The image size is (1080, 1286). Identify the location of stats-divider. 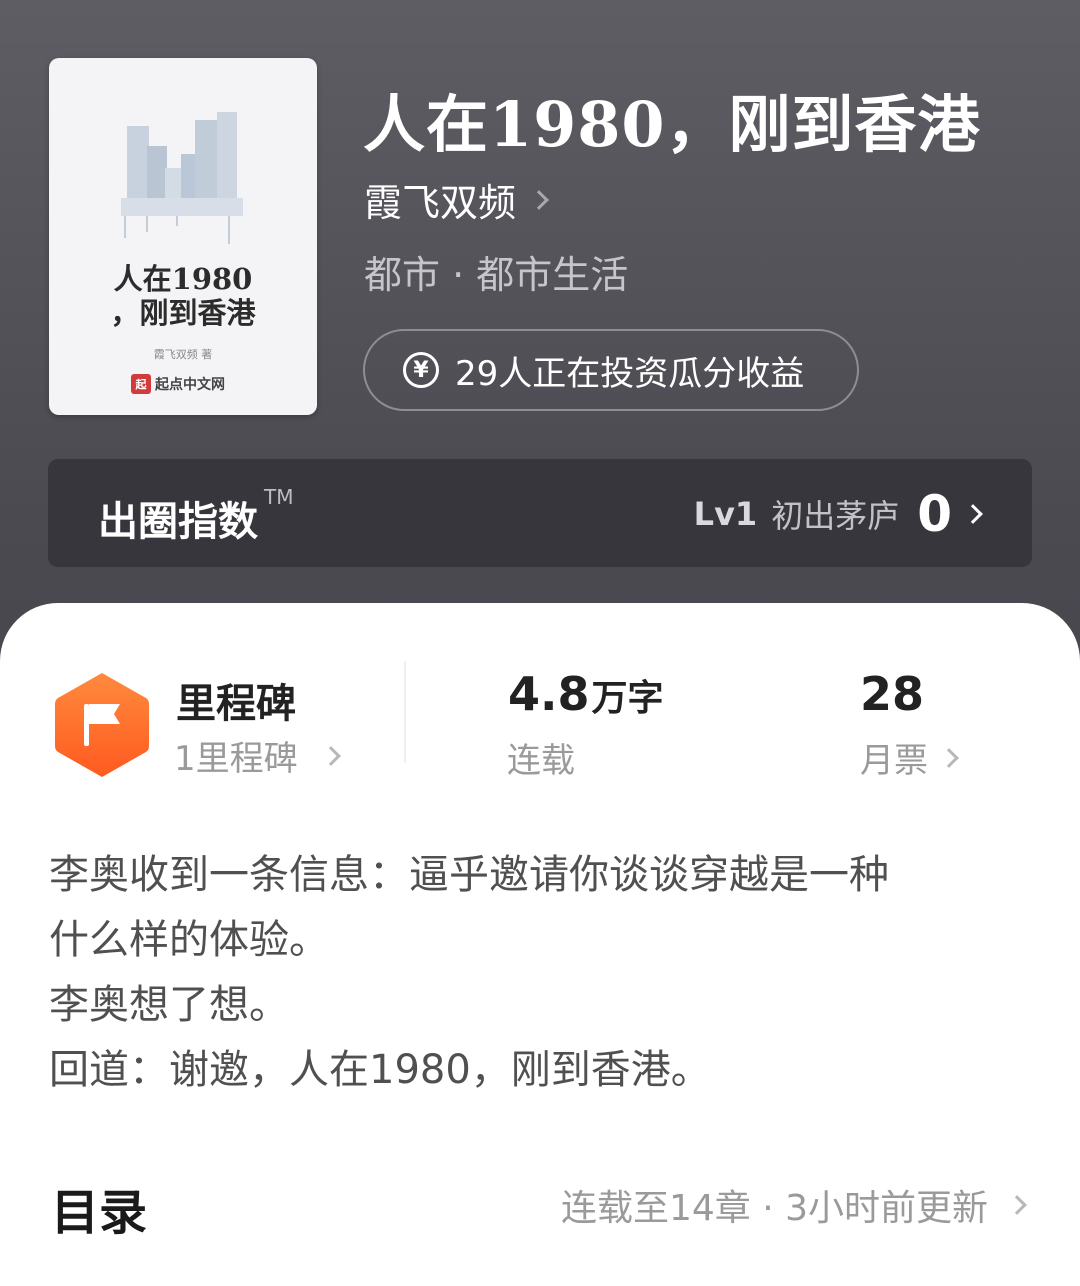
(405, 712).